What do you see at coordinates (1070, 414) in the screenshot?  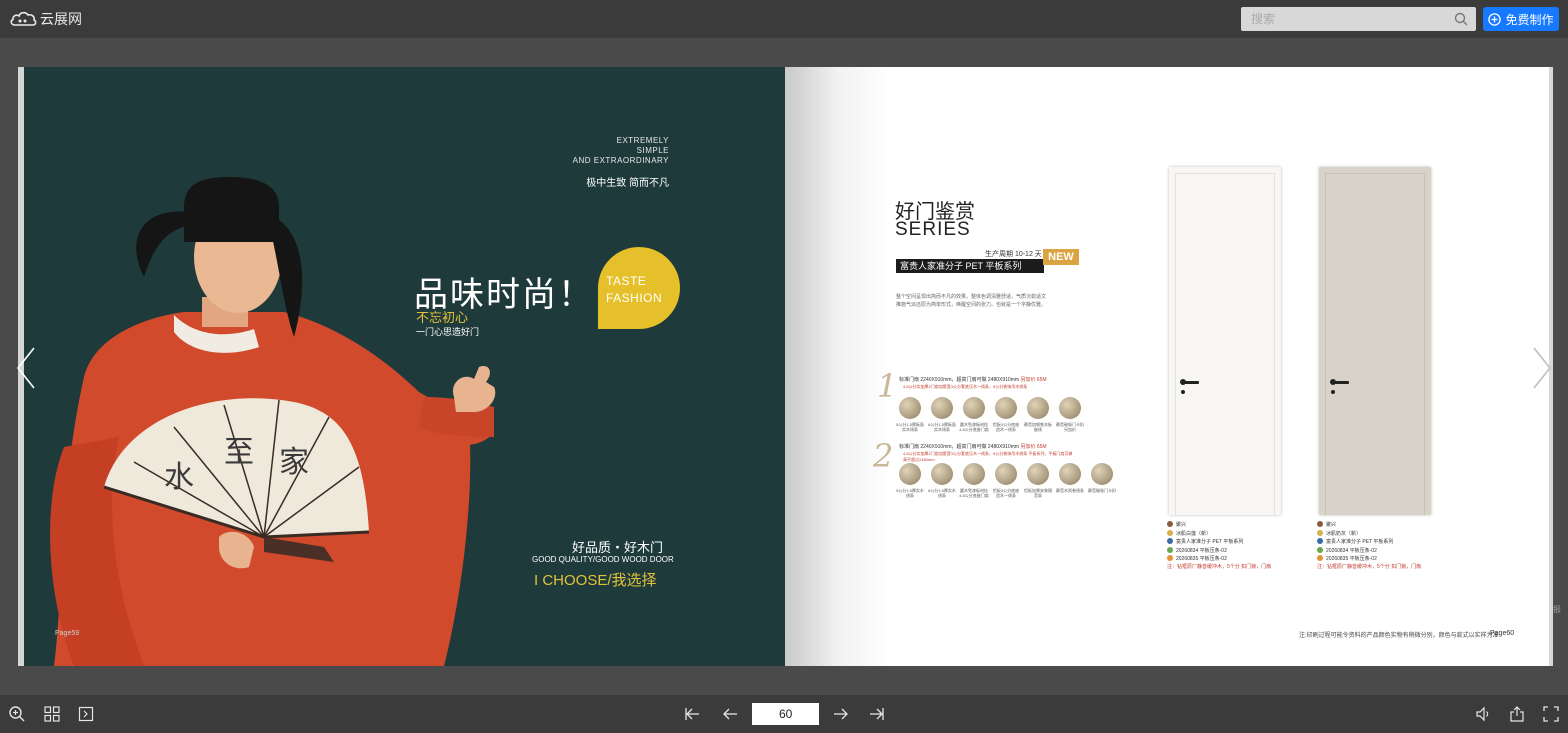 I see `swatch: 静音磁吸门卡扣另加价` at bounding box center [1070, 414].